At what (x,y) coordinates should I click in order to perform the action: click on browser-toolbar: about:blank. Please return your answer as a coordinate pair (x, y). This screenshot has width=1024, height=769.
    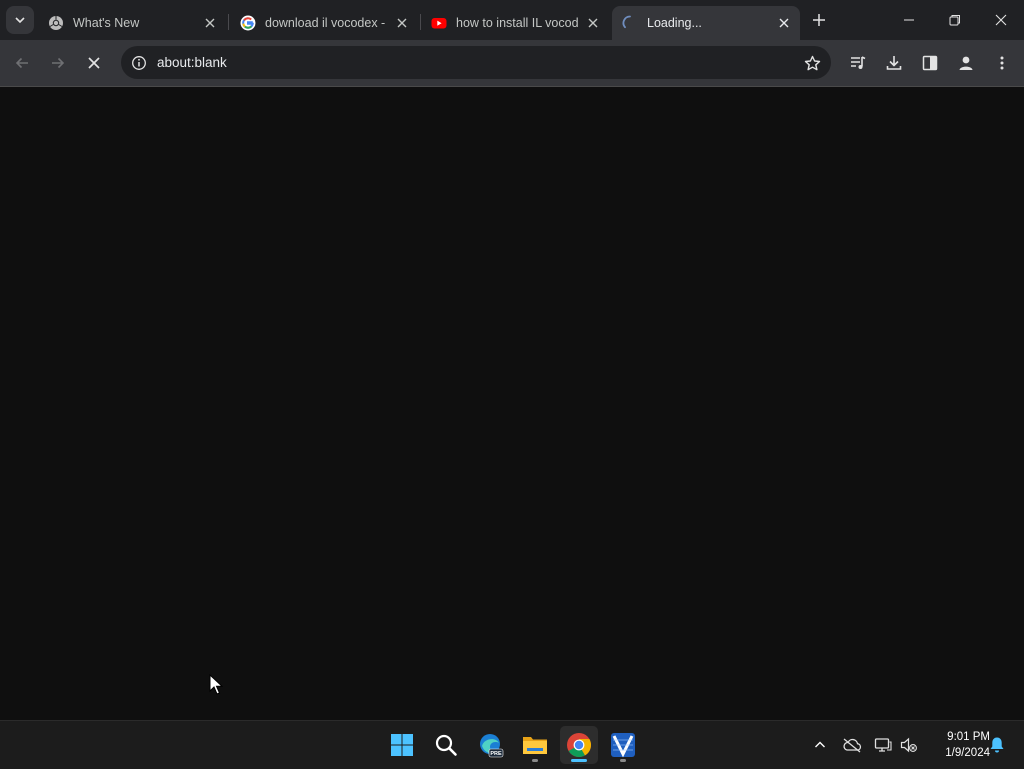
    Looking at the image, I should click on (512, 63).